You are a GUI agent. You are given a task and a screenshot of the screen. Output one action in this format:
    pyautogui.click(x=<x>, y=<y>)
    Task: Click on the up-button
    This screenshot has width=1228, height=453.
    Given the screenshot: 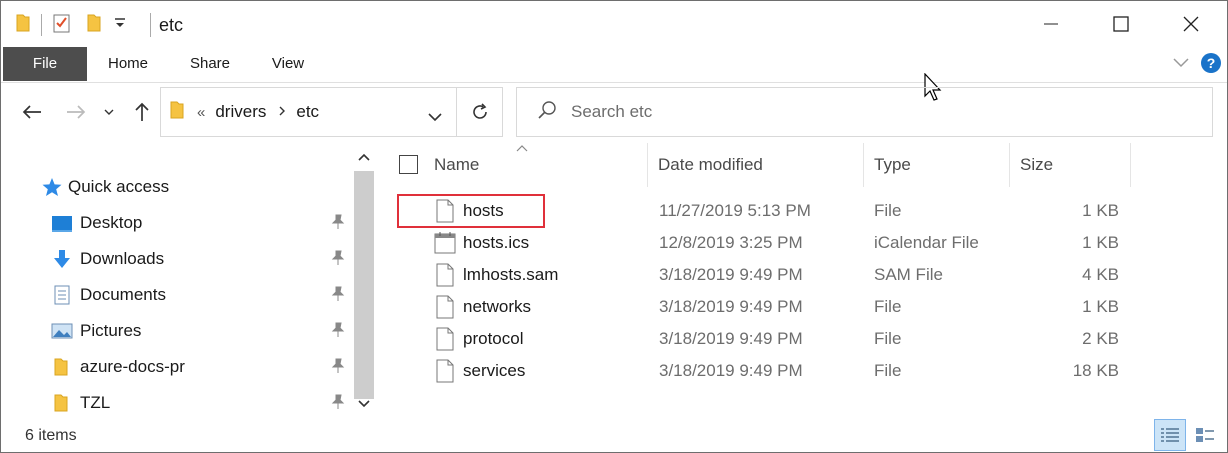 What is the action you would take?
    pyautogui.click(x=142, y=112)
    